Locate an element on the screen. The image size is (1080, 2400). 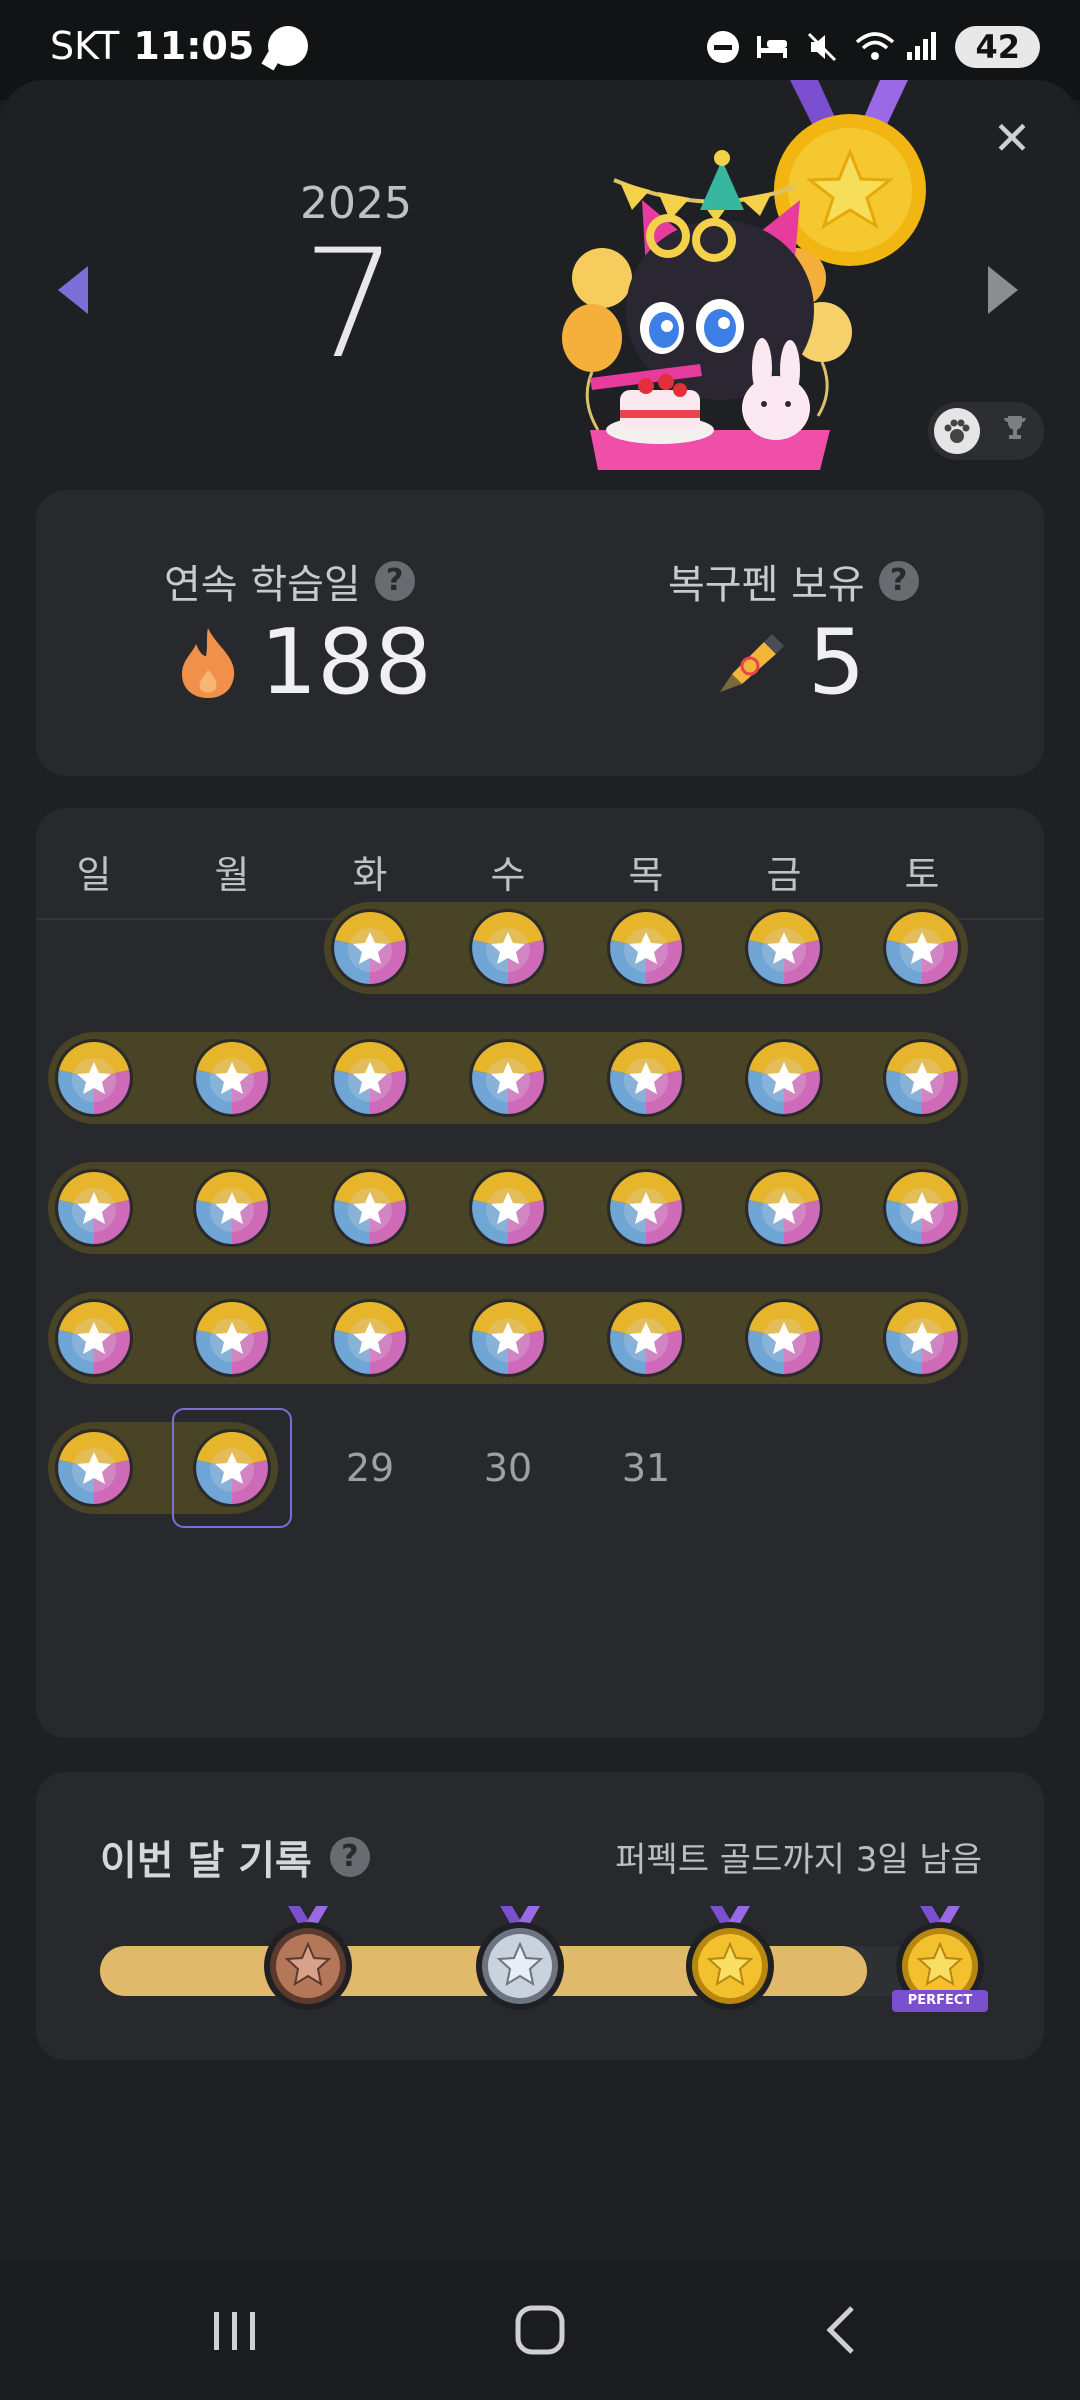
wifi-icon is located at coordinates (875, 47).